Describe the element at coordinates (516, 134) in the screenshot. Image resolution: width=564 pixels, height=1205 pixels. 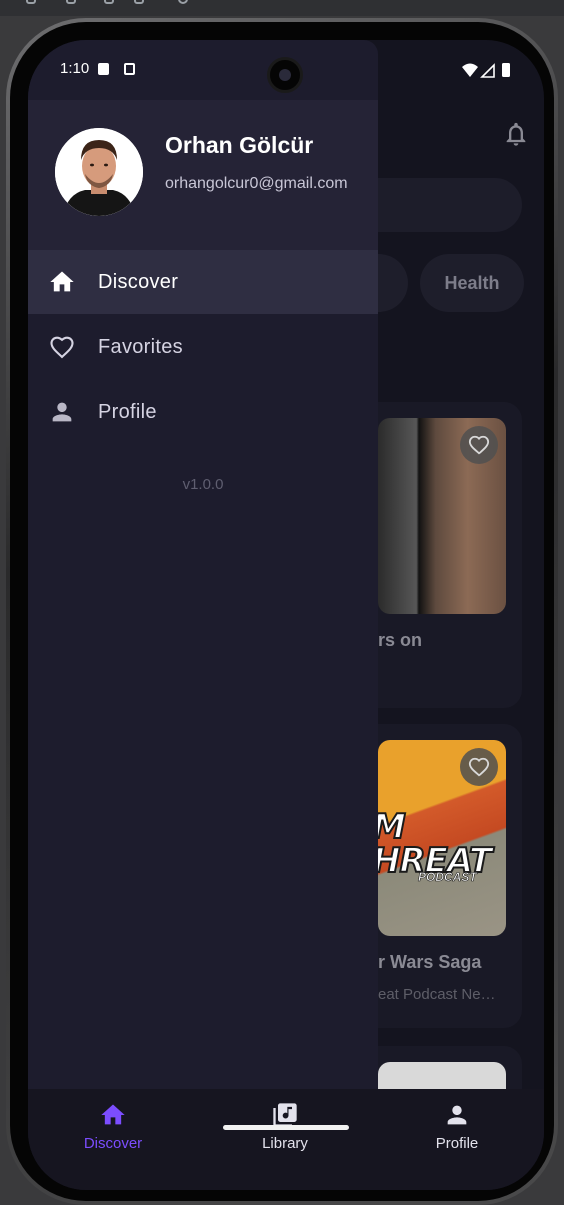
I see `notification-bell-icon` at that location.